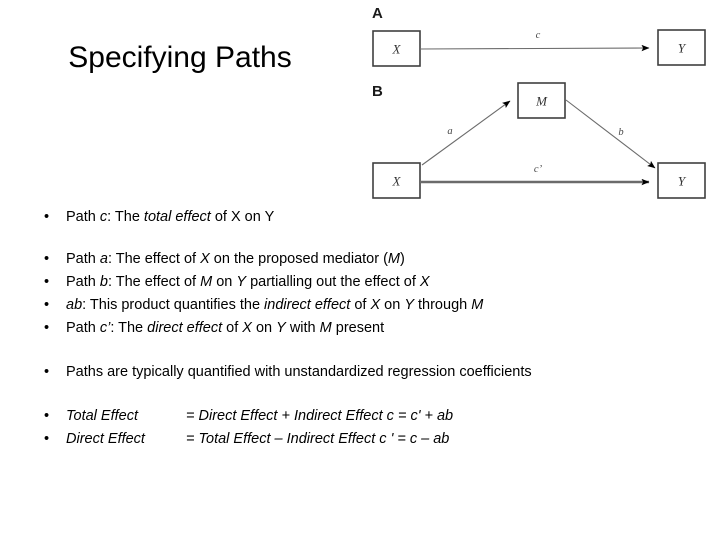 This screenshot has height=540, width=720. Describe the element at coordinates (538, 169) in the screenshot. I see `panel-b-edge-c-prime-label: c’` at that location.